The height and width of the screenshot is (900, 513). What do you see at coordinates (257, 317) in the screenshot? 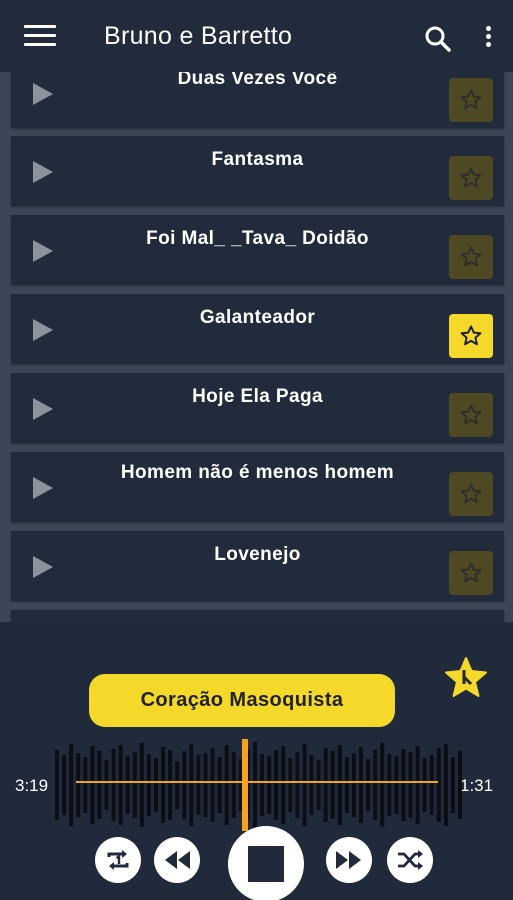
I see `song-title: Galanteador` at bounding box center [257, 317].